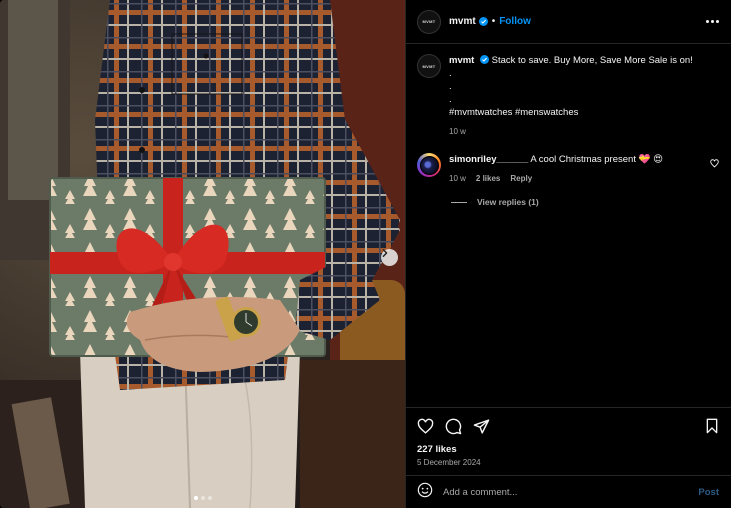 The height and width of the screenshot is (508, 731). Describe the element at coordinates (449, 462) in the screenshot. I see `post-date: 5 December 2024` at that location.